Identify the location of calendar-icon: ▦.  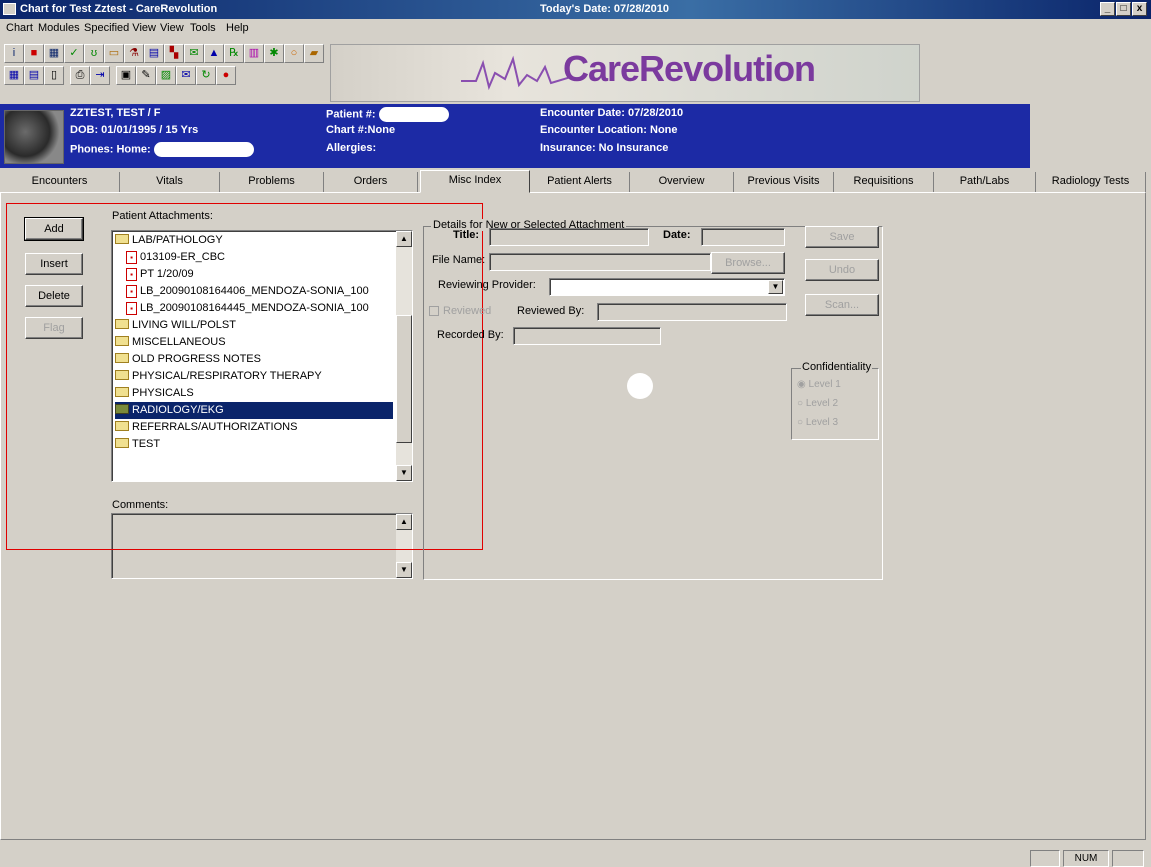
(54, 53).